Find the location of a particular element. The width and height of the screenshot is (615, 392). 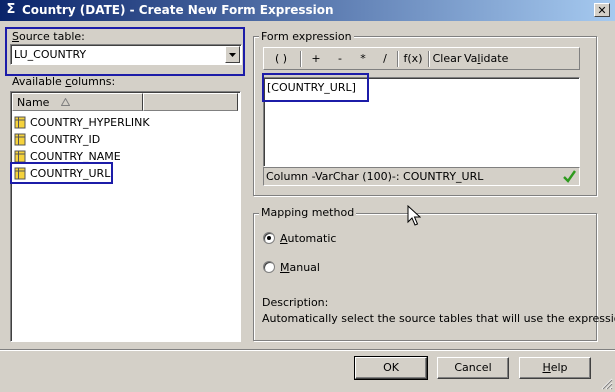

column-header-empty is located at coordinates (190, 102).